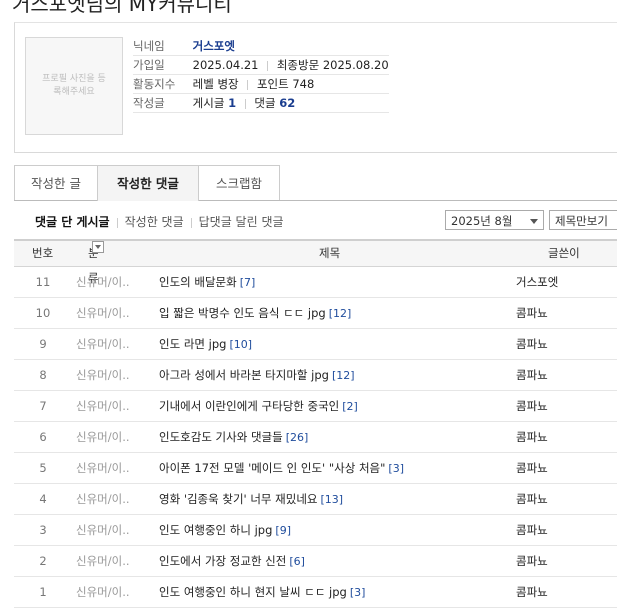 This screenshot has width=617, height=608. I want to click on table-header: 번호 분류 제목 글쓴이, so click(315, 262).